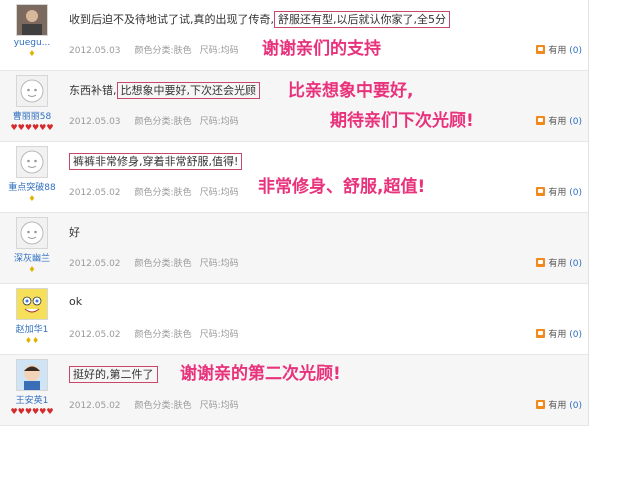  I want to click on reviewer: yuegu... ♦, so click(32, 29).